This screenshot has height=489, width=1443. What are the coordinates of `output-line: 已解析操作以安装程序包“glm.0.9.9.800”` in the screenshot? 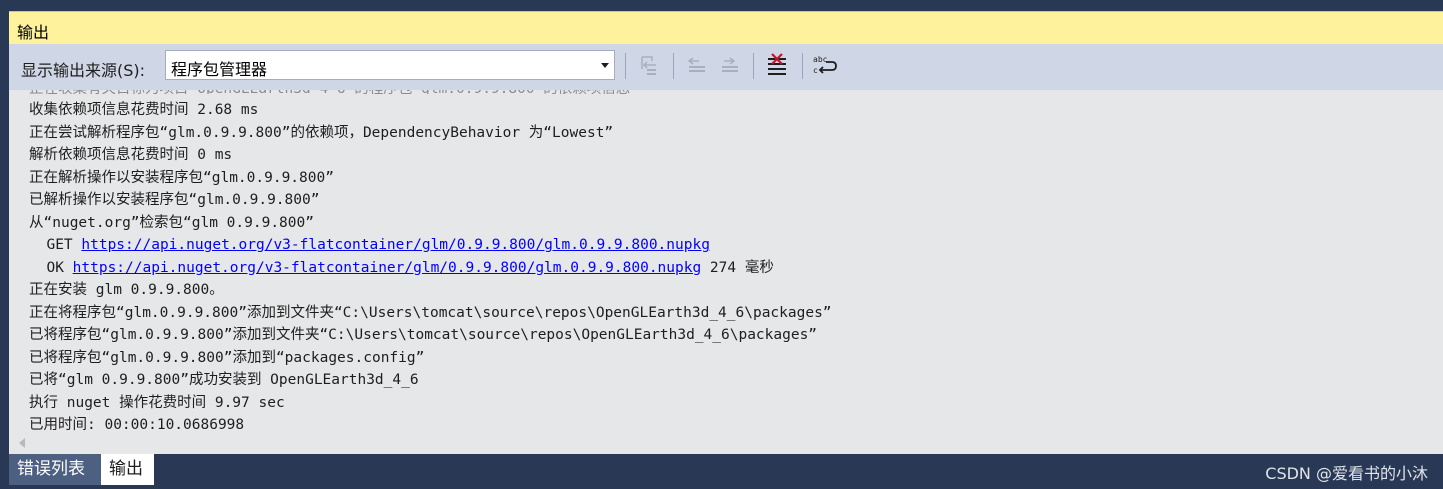 It's located at (174, 200).